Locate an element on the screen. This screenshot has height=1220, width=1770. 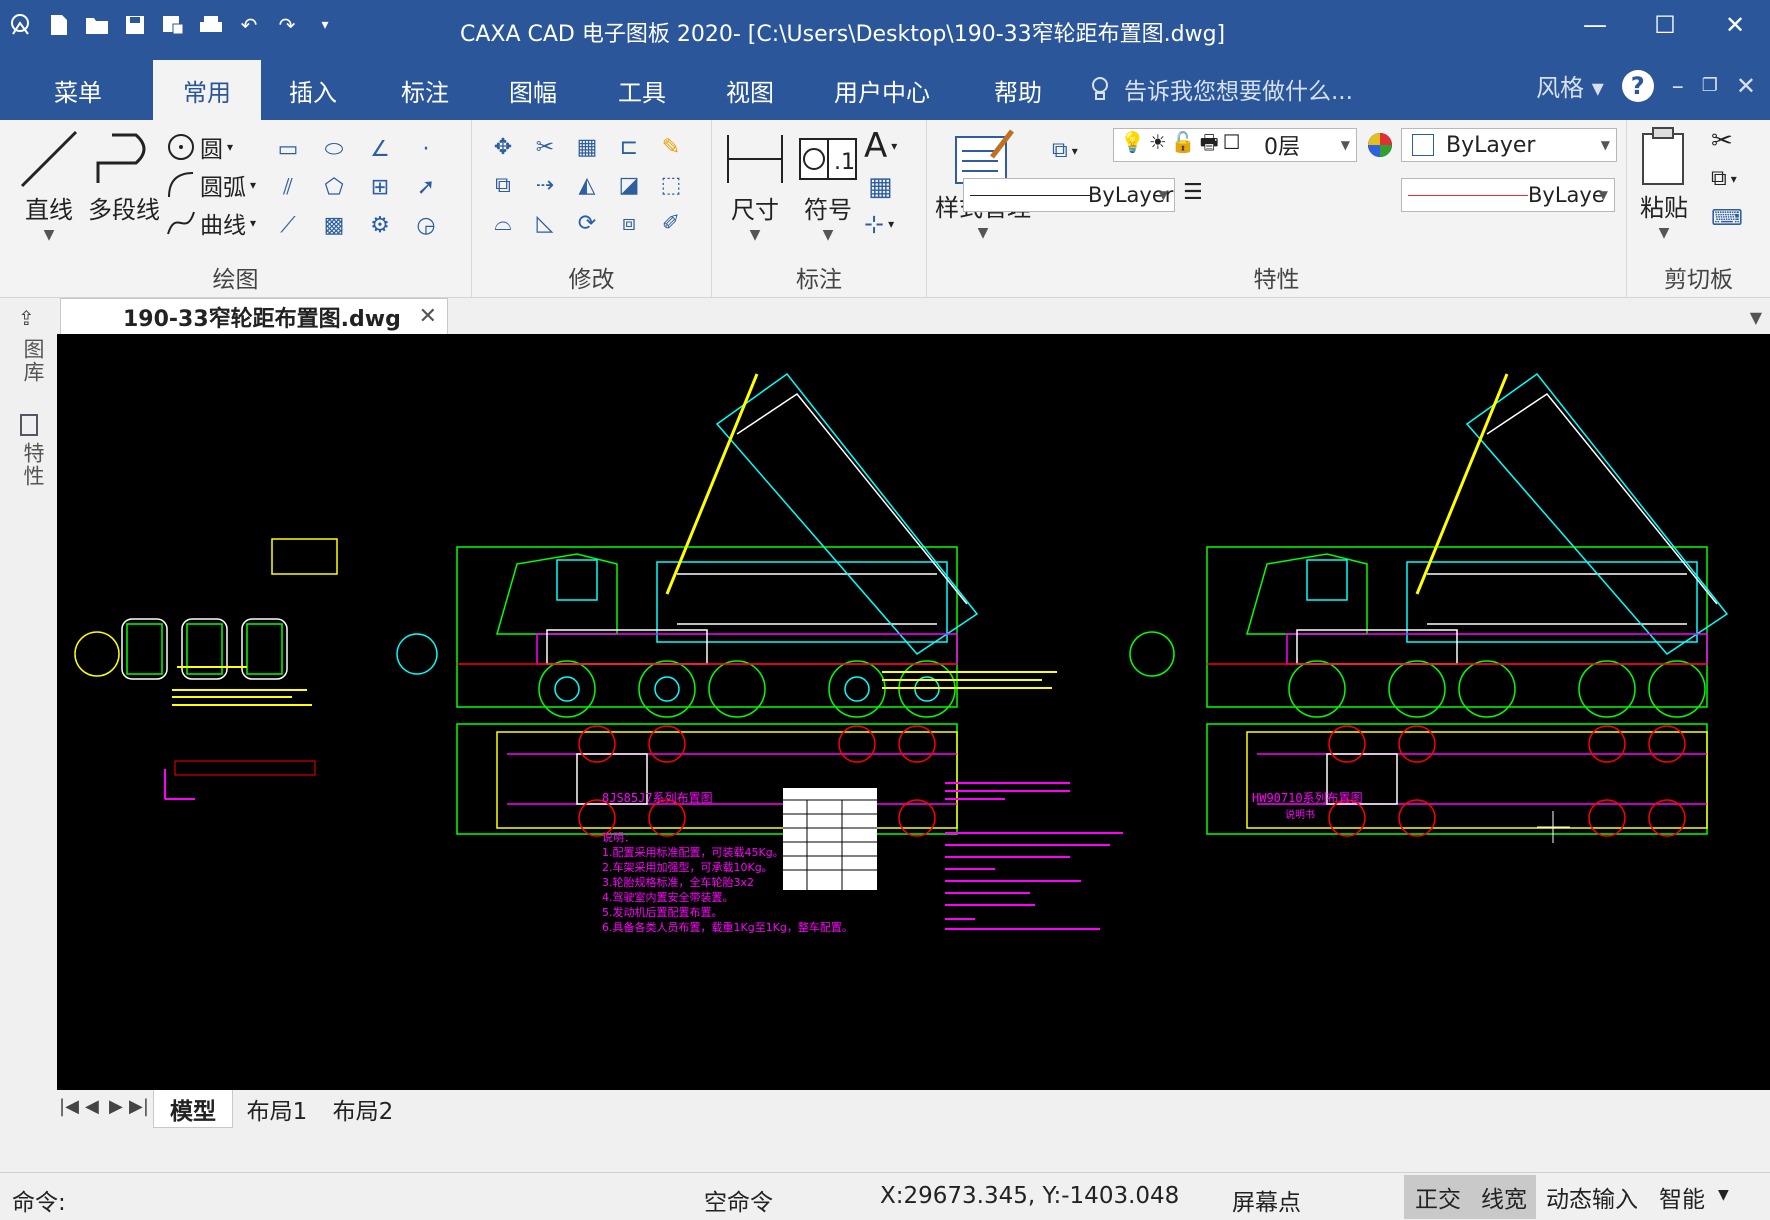
circle-button: 圆 ▾ is located at coordinates (199, 147).